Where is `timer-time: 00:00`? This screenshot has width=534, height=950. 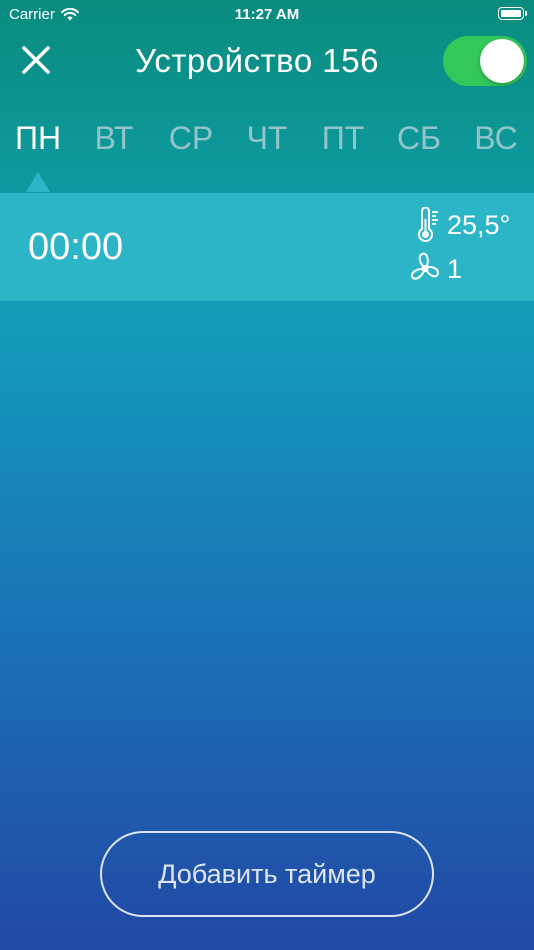 timer-time: 00:00 is located at coordinates (76, 247).